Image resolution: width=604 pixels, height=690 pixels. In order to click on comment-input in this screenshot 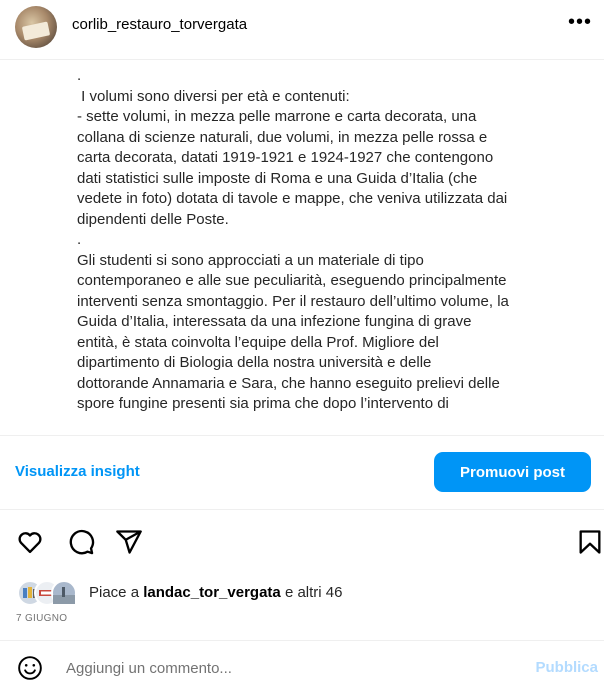, I will do `click(286, 668)`.